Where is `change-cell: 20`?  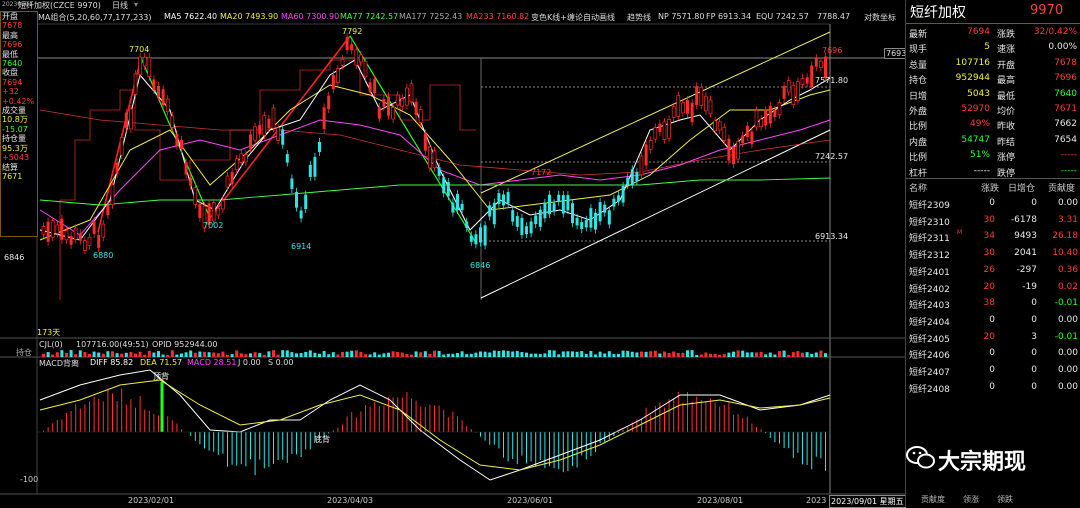 change-cell: 20 is located at coordinates (989, 286).